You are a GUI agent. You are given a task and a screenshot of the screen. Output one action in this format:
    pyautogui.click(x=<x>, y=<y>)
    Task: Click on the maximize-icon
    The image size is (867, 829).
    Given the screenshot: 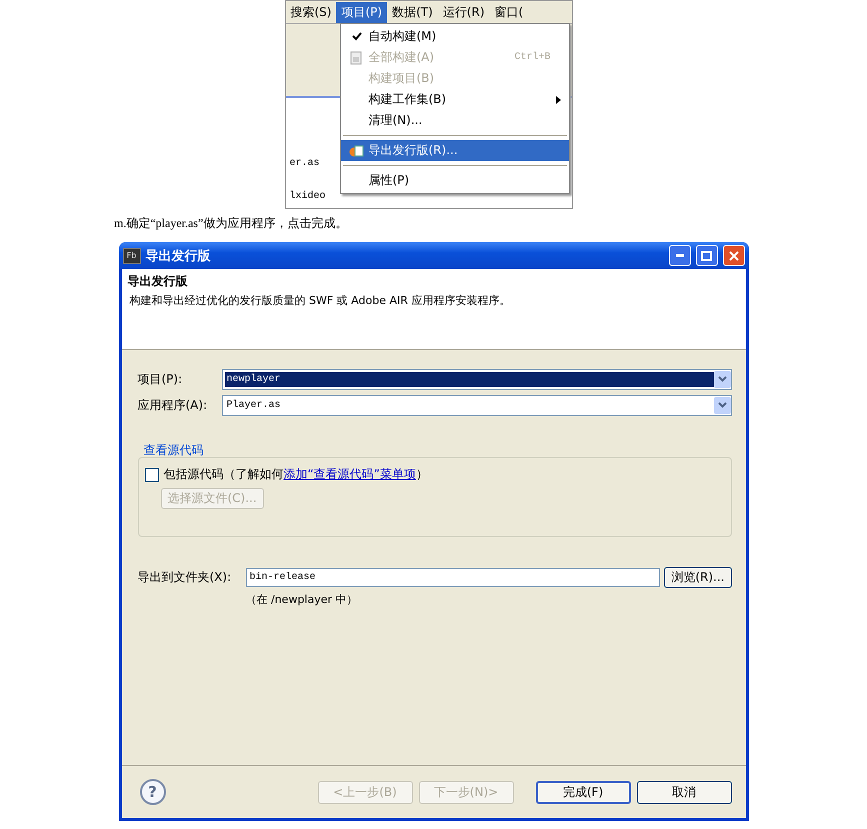 What is the action you would take?
    pyautogui.click(x=706, y=255)
    